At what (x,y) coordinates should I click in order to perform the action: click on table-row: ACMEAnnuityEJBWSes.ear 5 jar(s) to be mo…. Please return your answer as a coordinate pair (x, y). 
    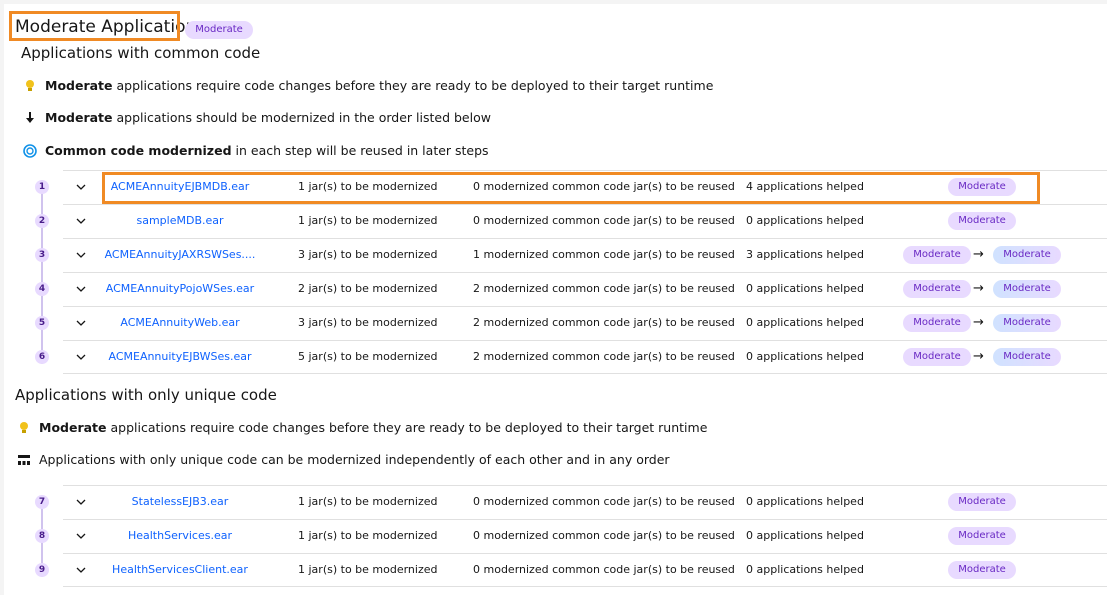
    Looking at the image, I should click on (585, 357).